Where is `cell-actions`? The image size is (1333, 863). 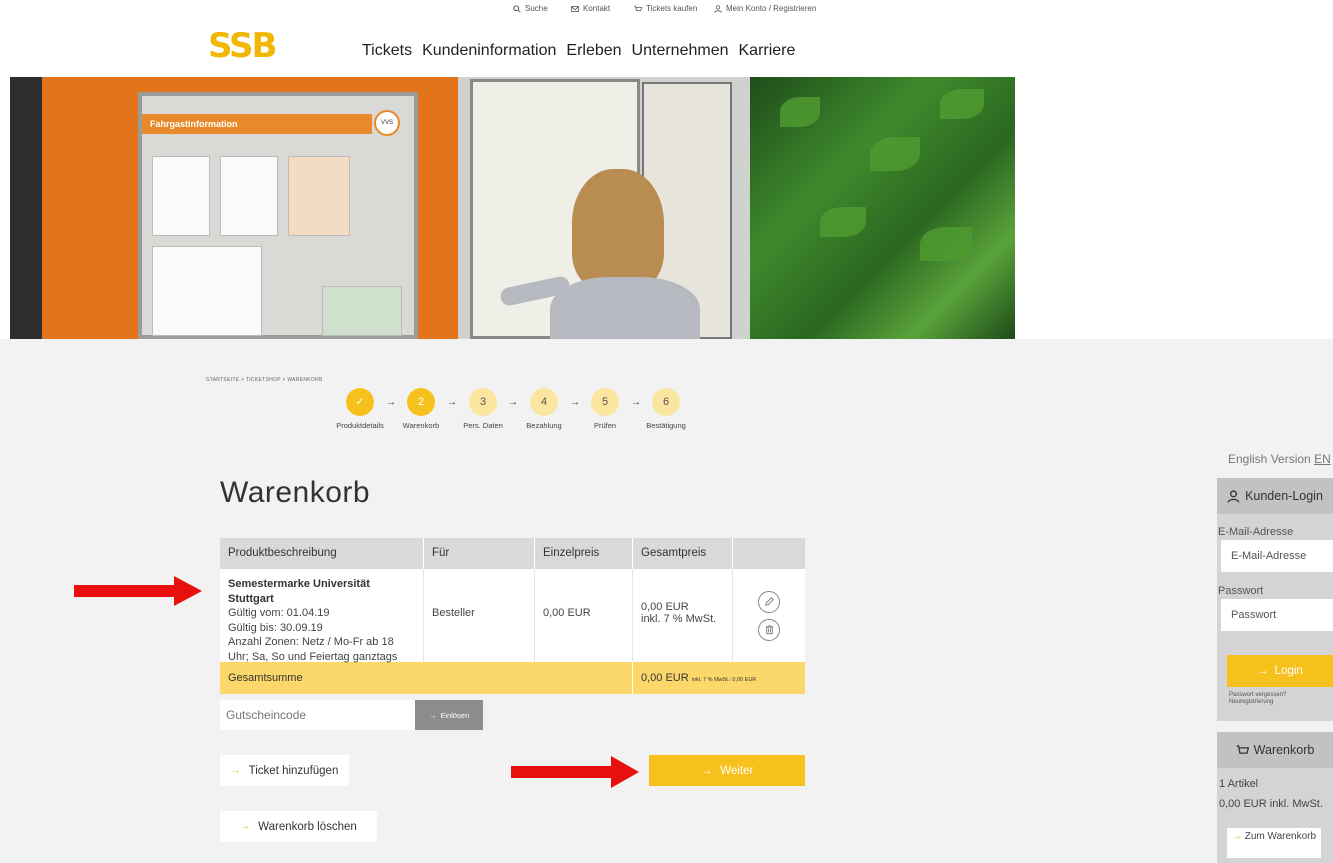 cell-actions is located at coordinates (769, 615).